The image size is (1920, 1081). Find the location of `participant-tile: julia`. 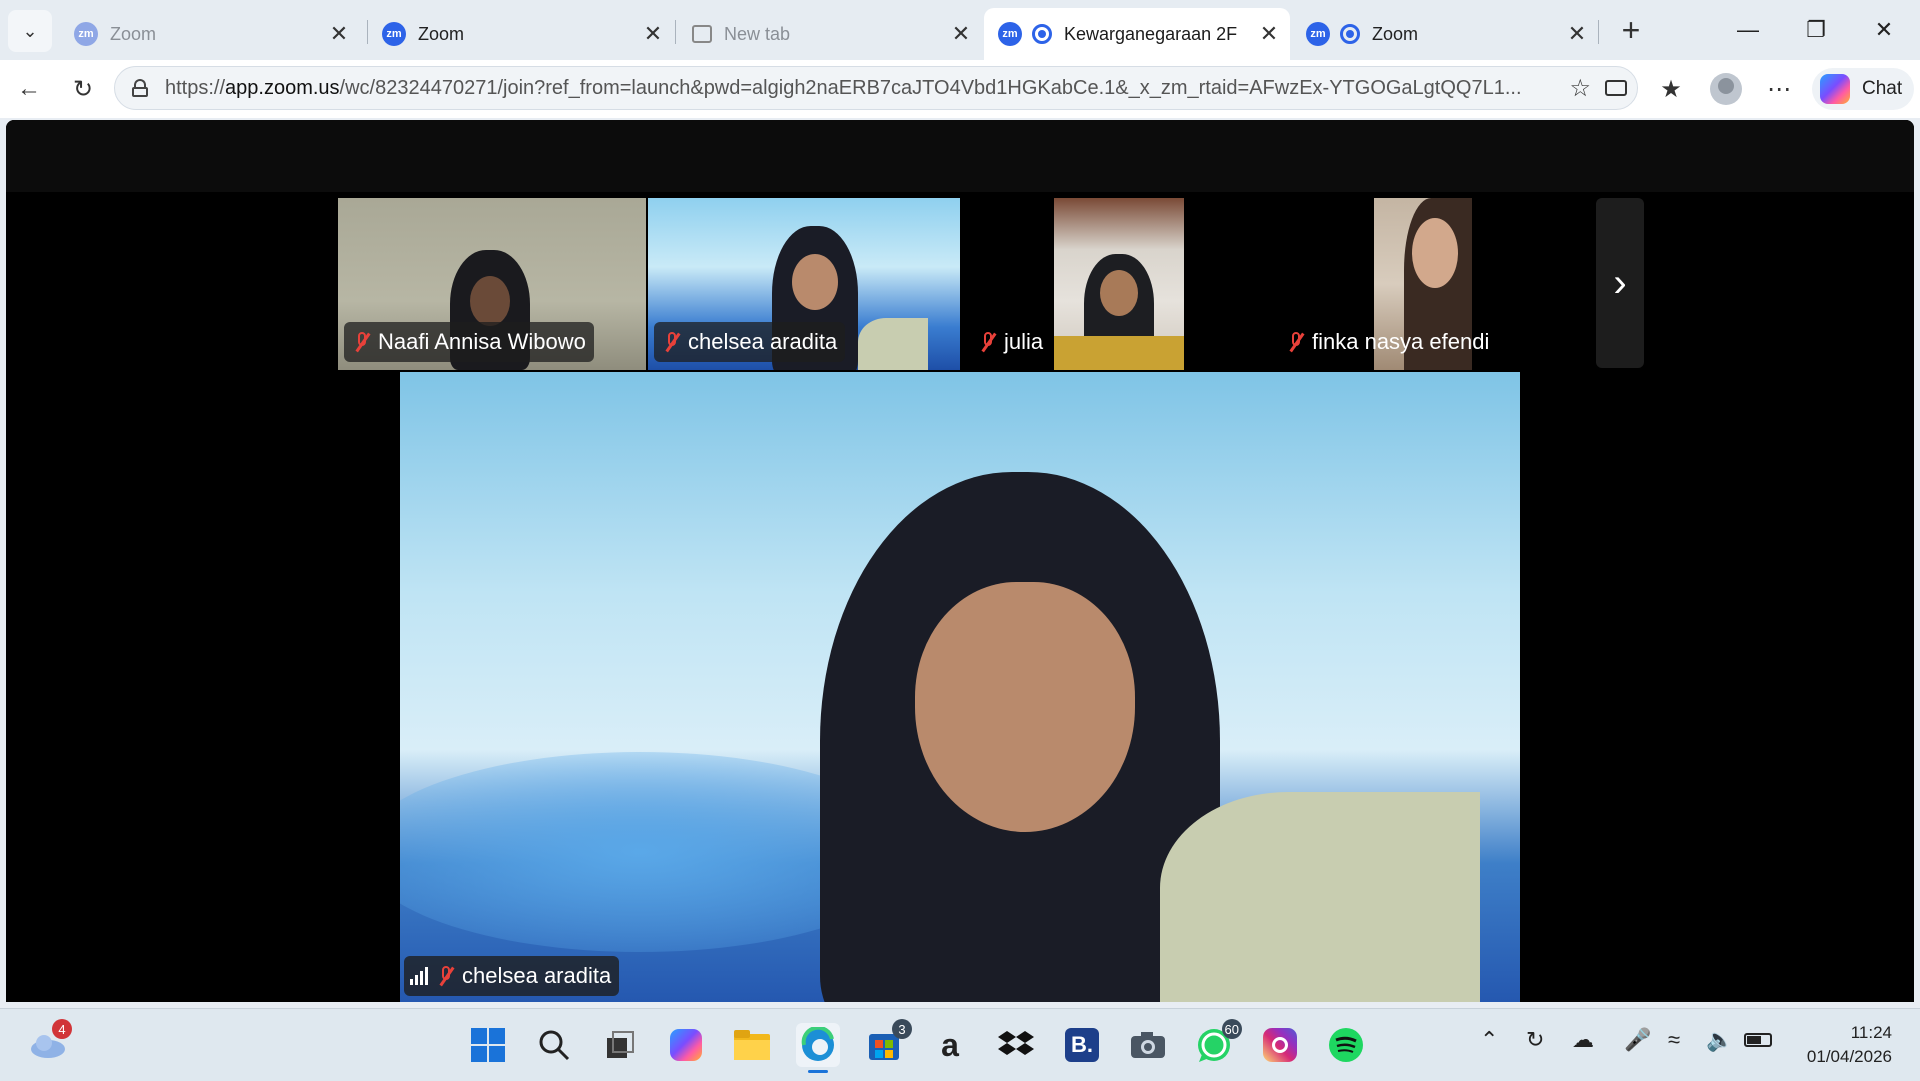

participant-tile: julia is located at coordinates (1117, 284).